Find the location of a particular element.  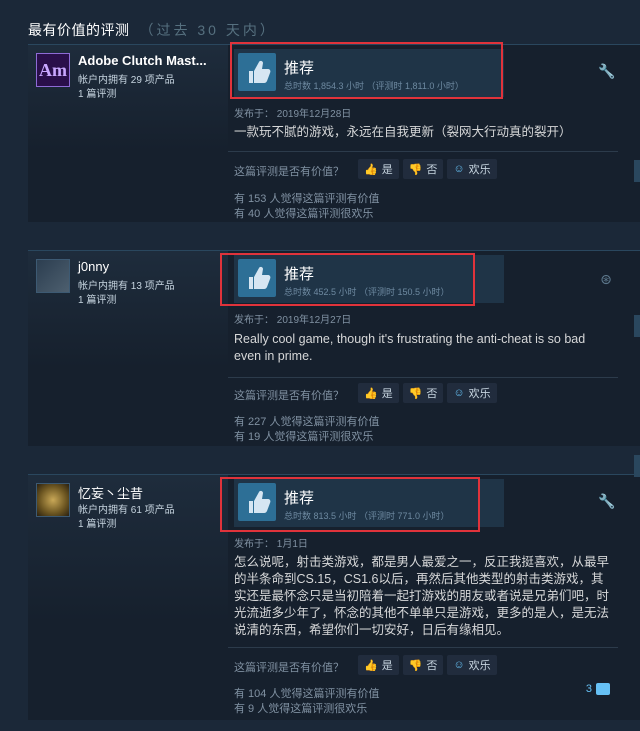

reviewer-name: j0nny is located at coordinates (93, 266).